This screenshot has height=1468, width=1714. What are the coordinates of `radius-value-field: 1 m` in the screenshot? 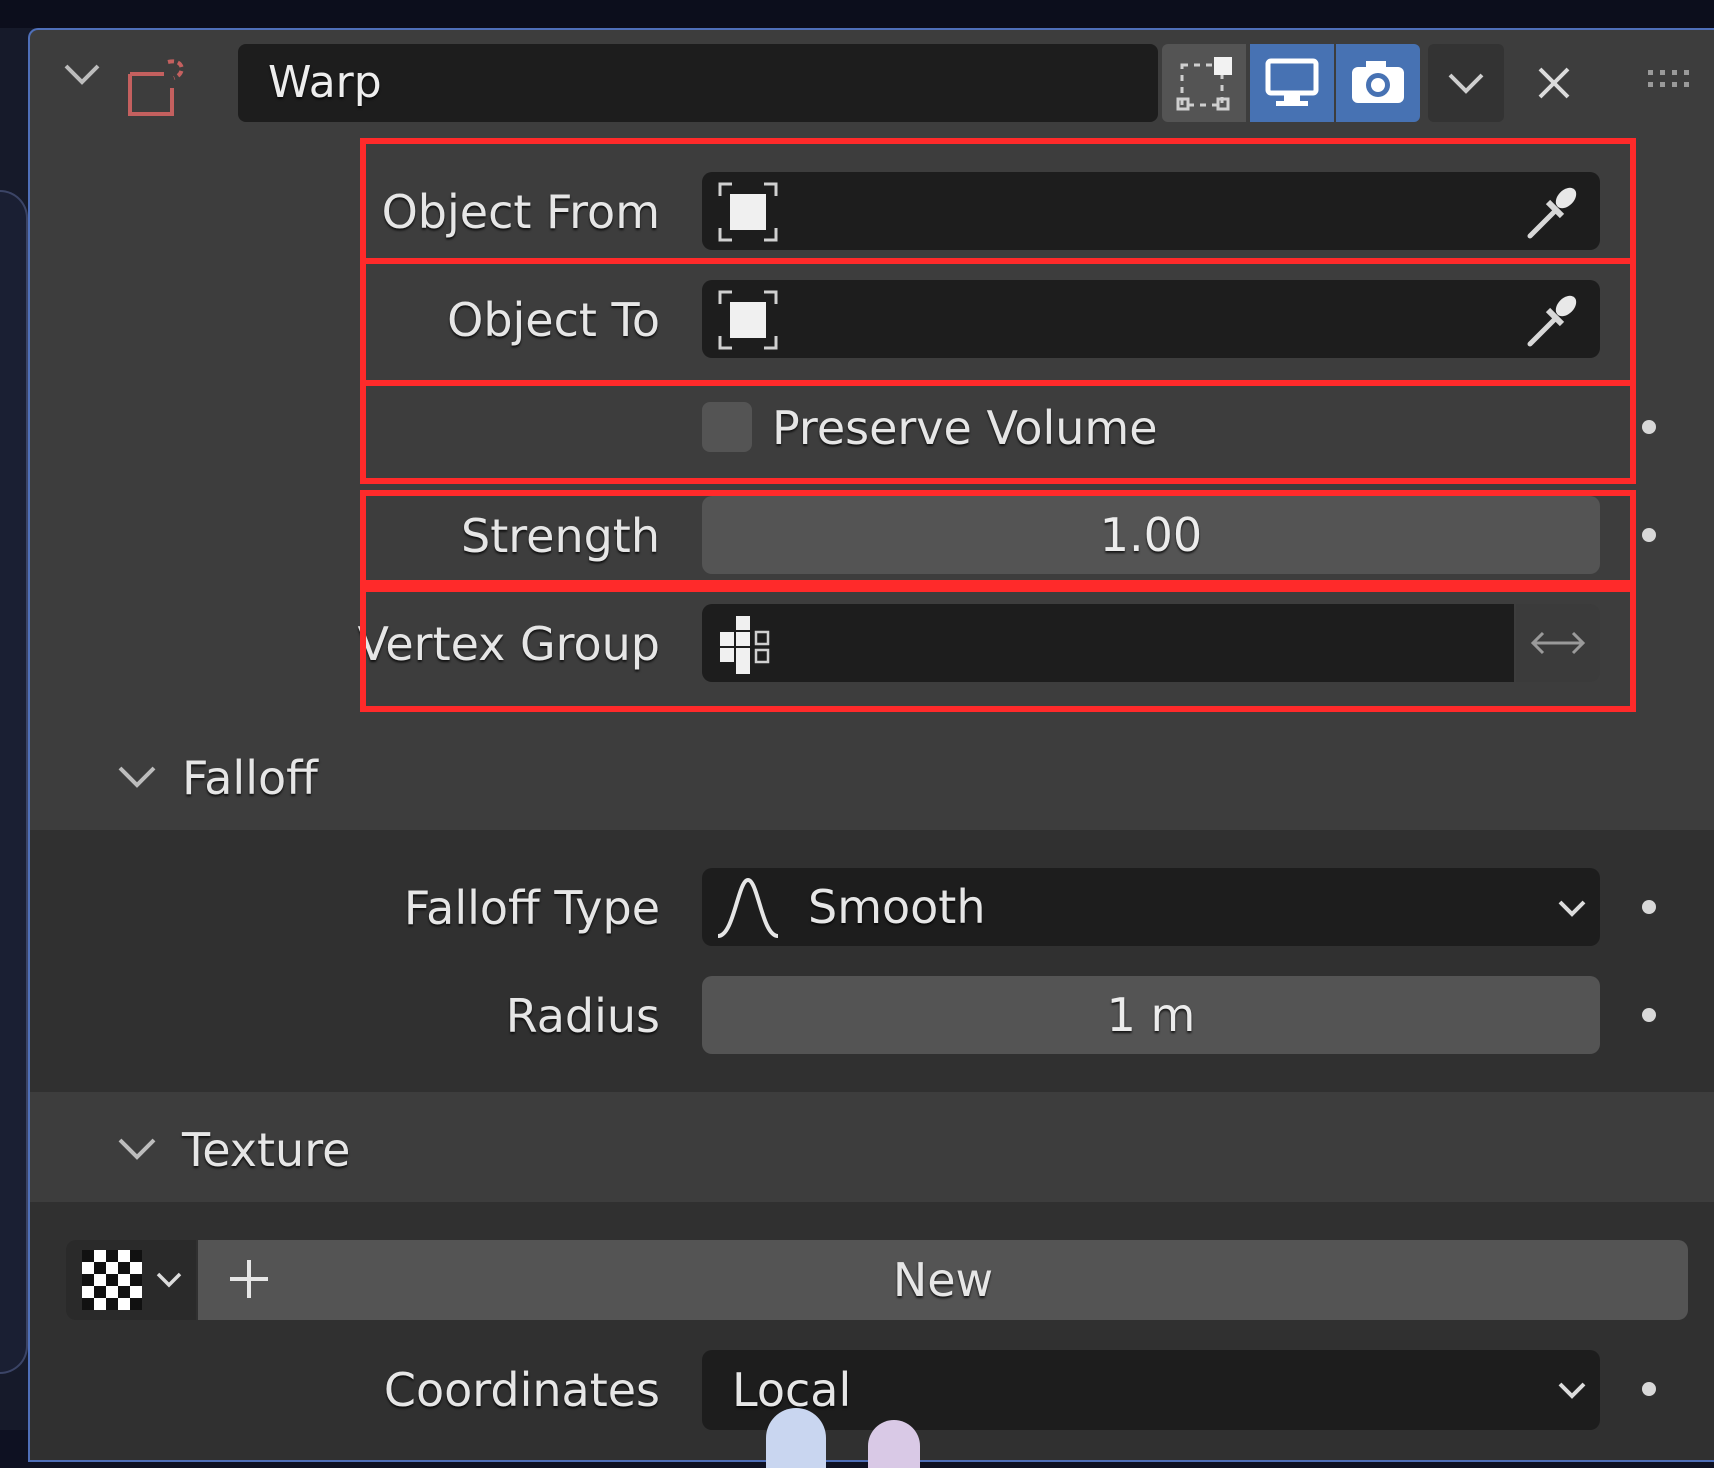 It's located at (1151, 1015).